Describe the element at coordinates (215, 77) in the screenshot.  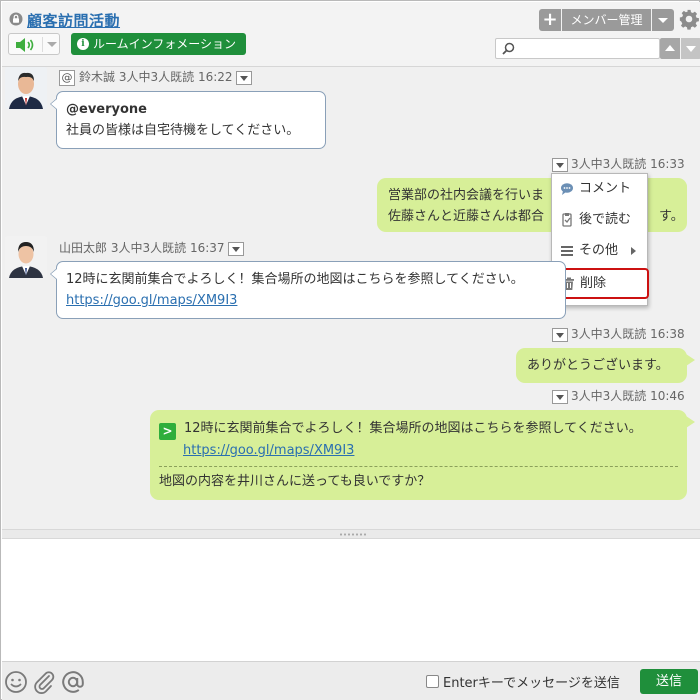
I see `timestamp: 16:22` at that location.